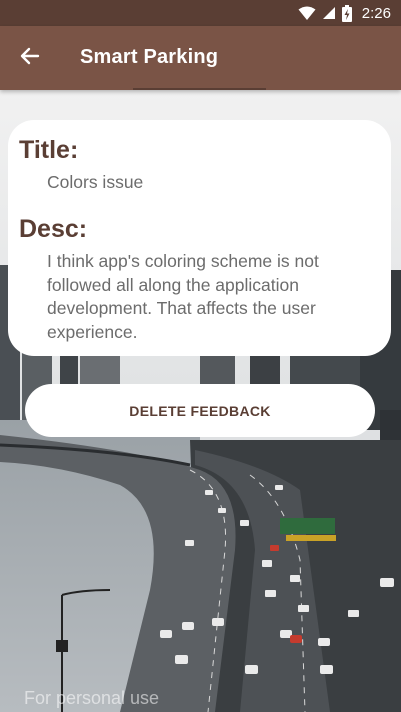  I want to click on cell-signal-icon, so click(329, 13).